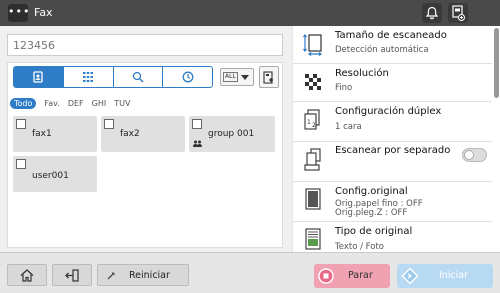 This screenshot has height=293, width=500. I want to click on start-button: Iniciar, so click(445, 276).